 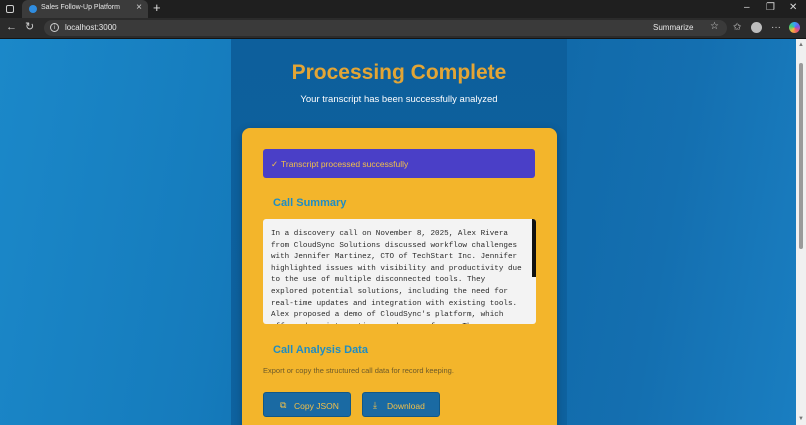 What do you see at coordinates (801, 156) in the screenshot?
I see `page-scrollbar-thumb` at bounding box center [801, 156].